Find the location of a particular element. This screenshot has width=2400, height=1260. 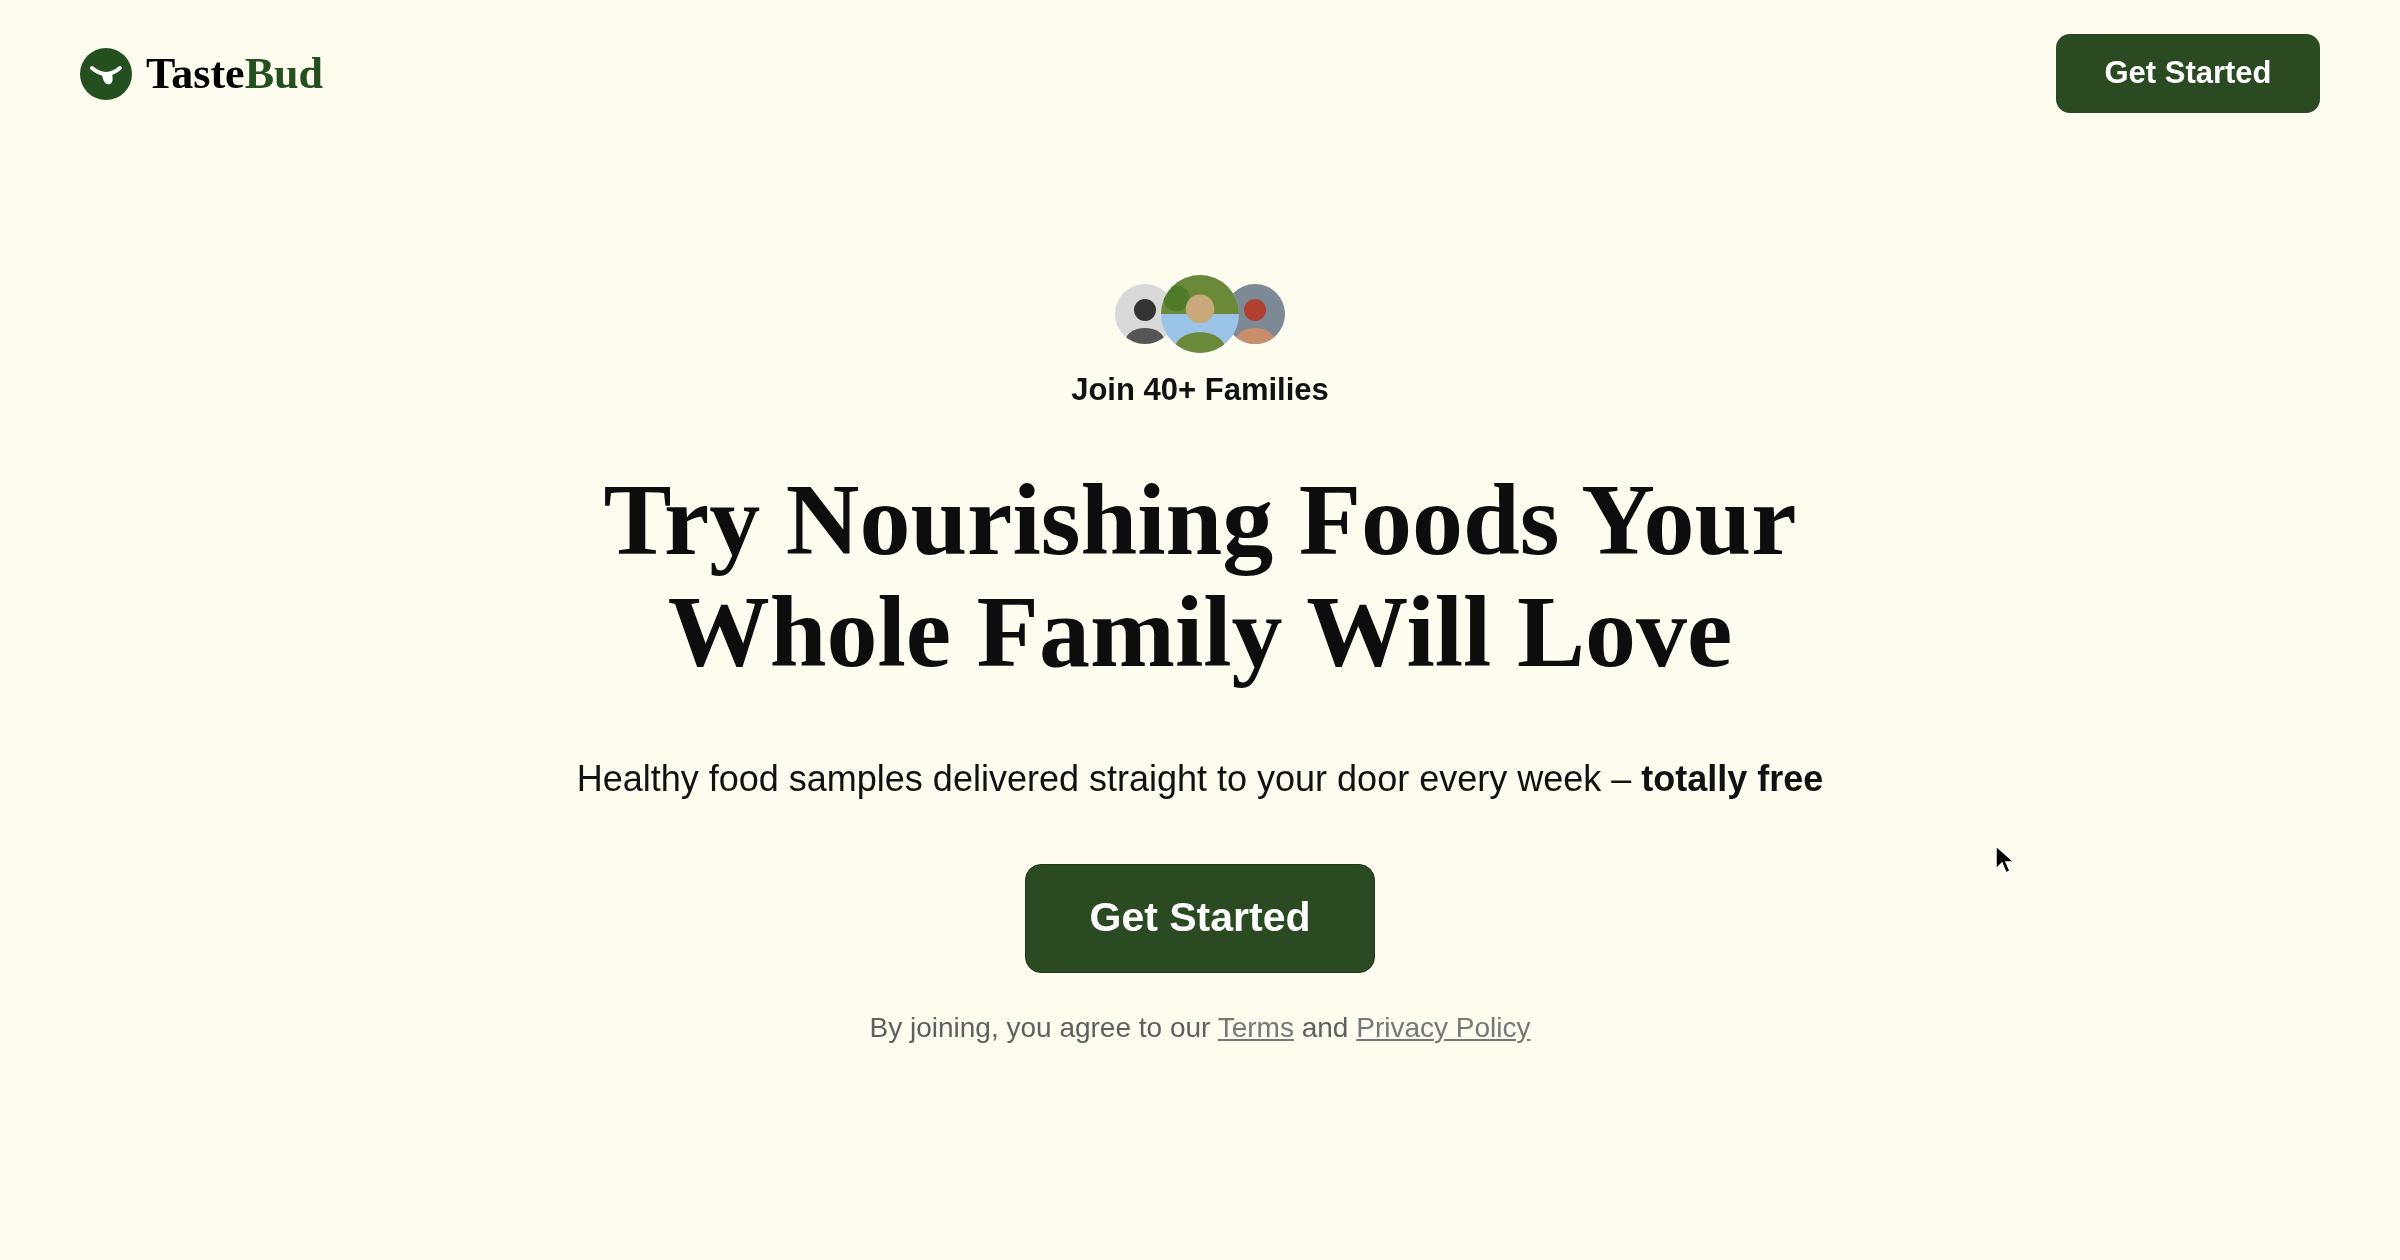

cursor-icon is located at coordinates (2005, 860).